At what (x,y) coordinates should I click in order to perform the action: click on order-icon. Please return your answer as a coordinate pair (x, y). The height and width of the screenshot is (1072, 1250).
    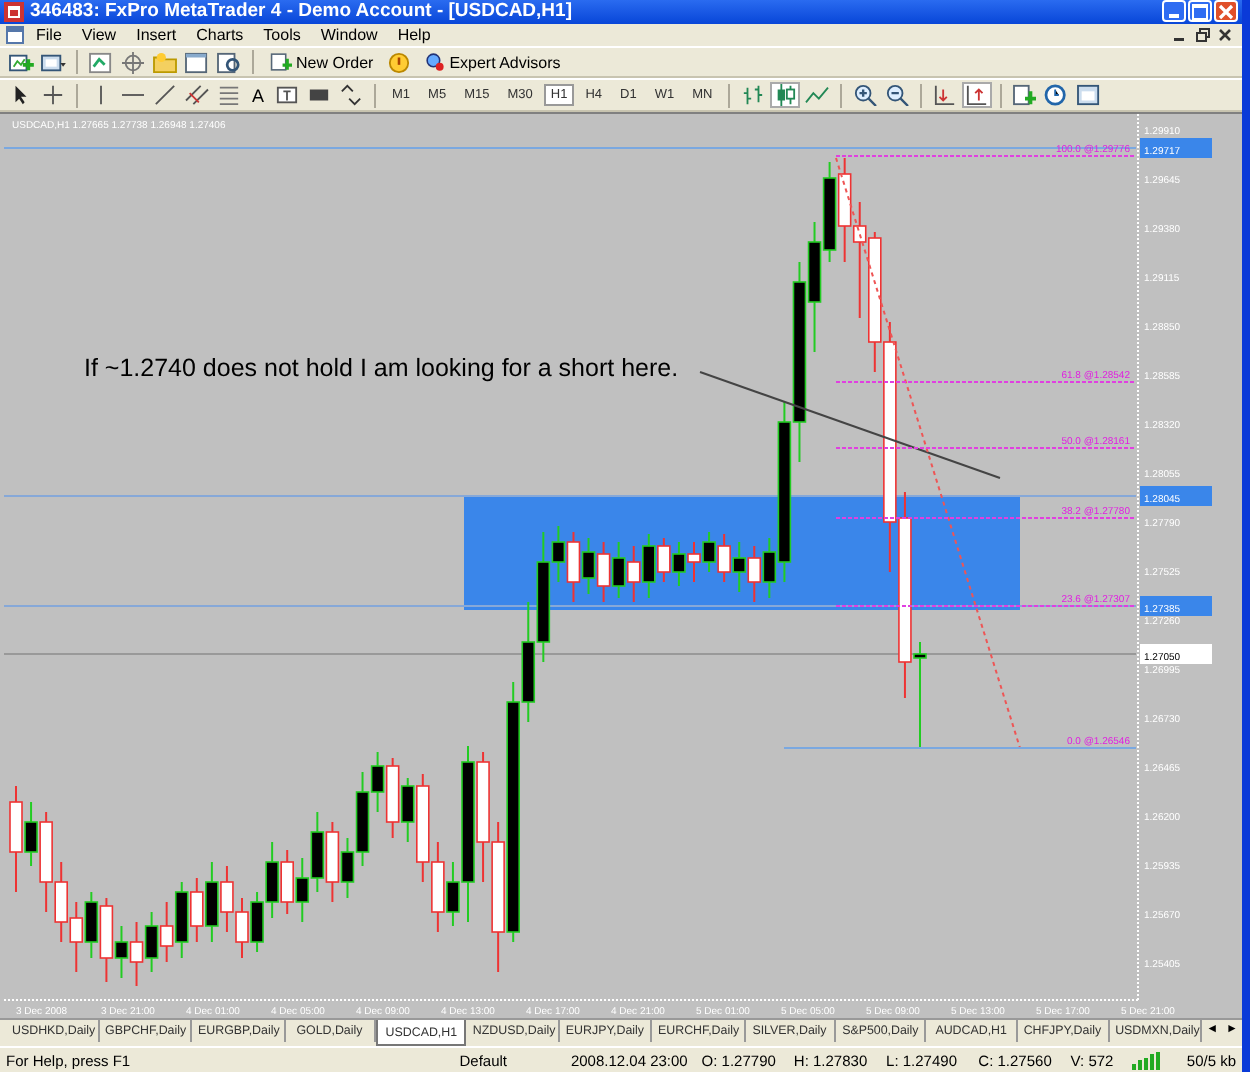
    Looking at the image, I should click on (281, 62).